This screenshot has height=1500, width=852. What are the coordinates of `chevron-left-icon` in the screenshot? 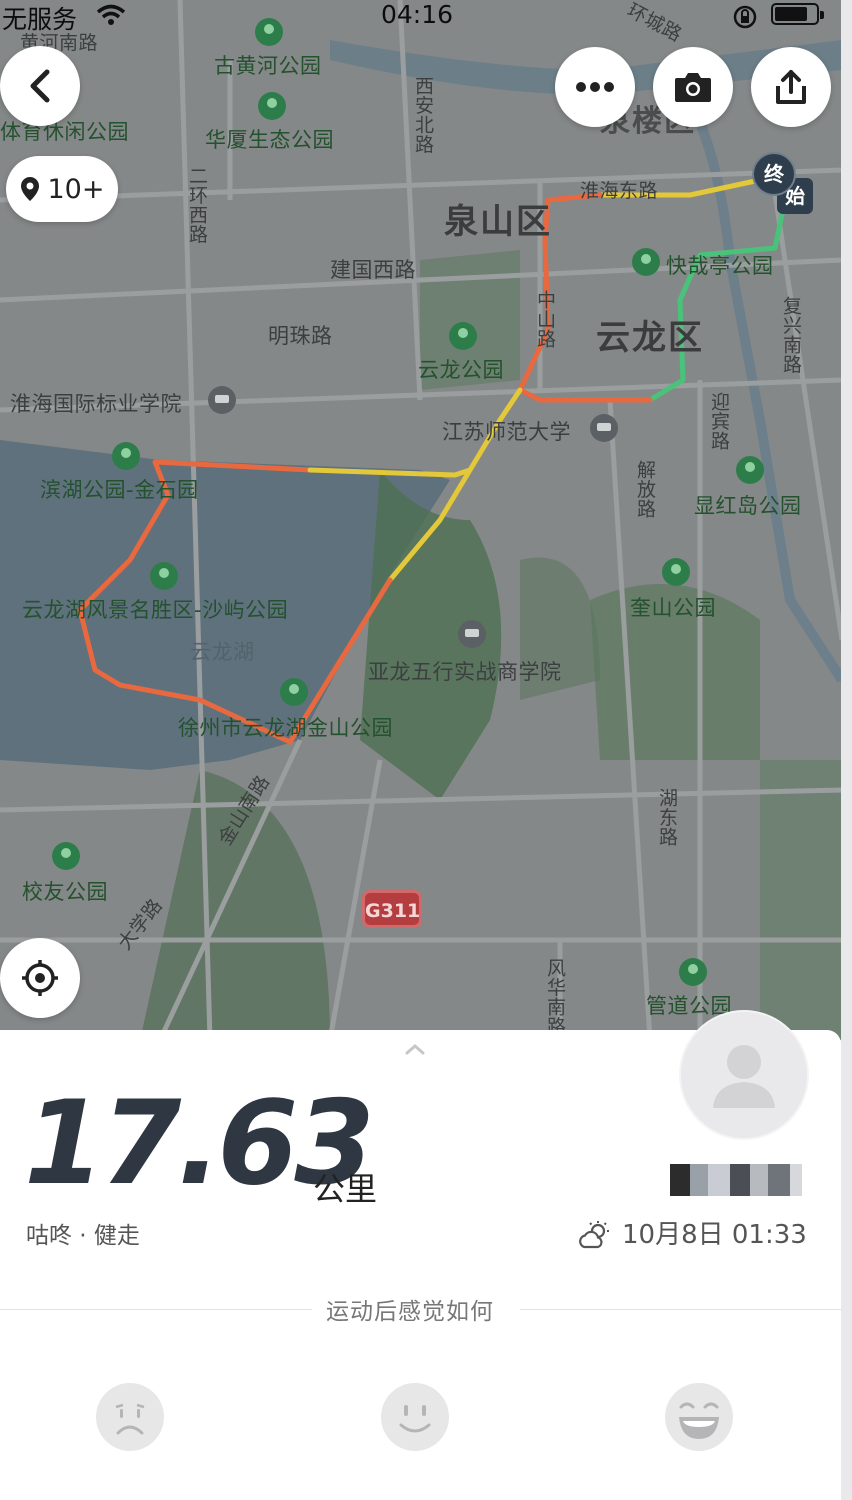 It's located at (40, 86).